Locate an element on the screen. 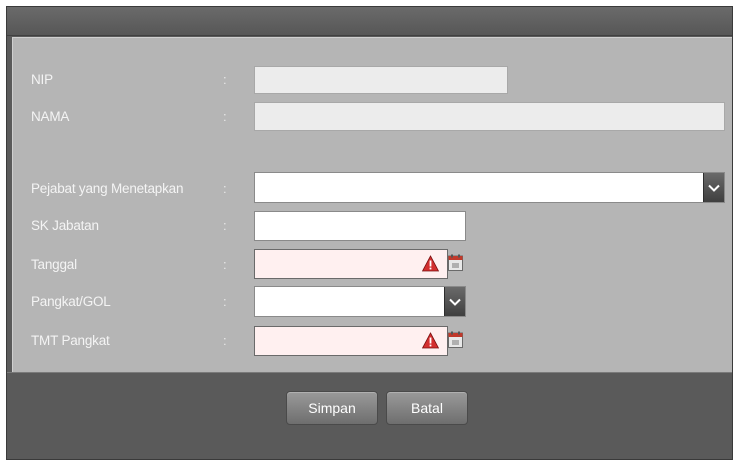 This screenshot has width=733, height=466. label-pangkat-gol: Pangkat/GOL is located at coordinates (71, 301).